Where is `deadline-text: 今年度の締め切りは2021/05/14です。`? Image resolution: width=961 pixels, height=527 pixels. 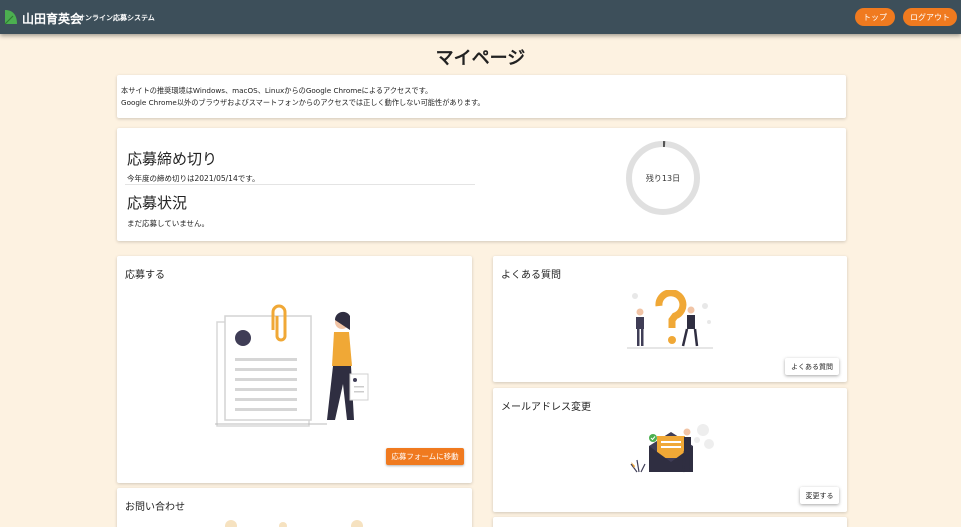
deadline-text: 今年度の締め切りは2021/05/14です。 is located at coordinates (193, 178).